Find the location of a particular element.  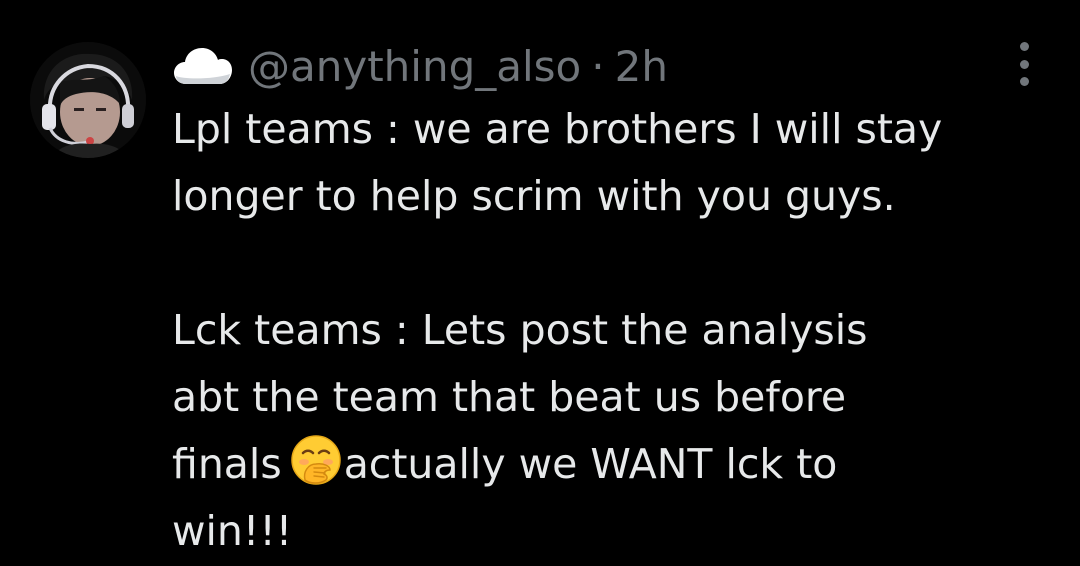

tweet-header: @anything_also · 2h is located at coordinates (420, 66).